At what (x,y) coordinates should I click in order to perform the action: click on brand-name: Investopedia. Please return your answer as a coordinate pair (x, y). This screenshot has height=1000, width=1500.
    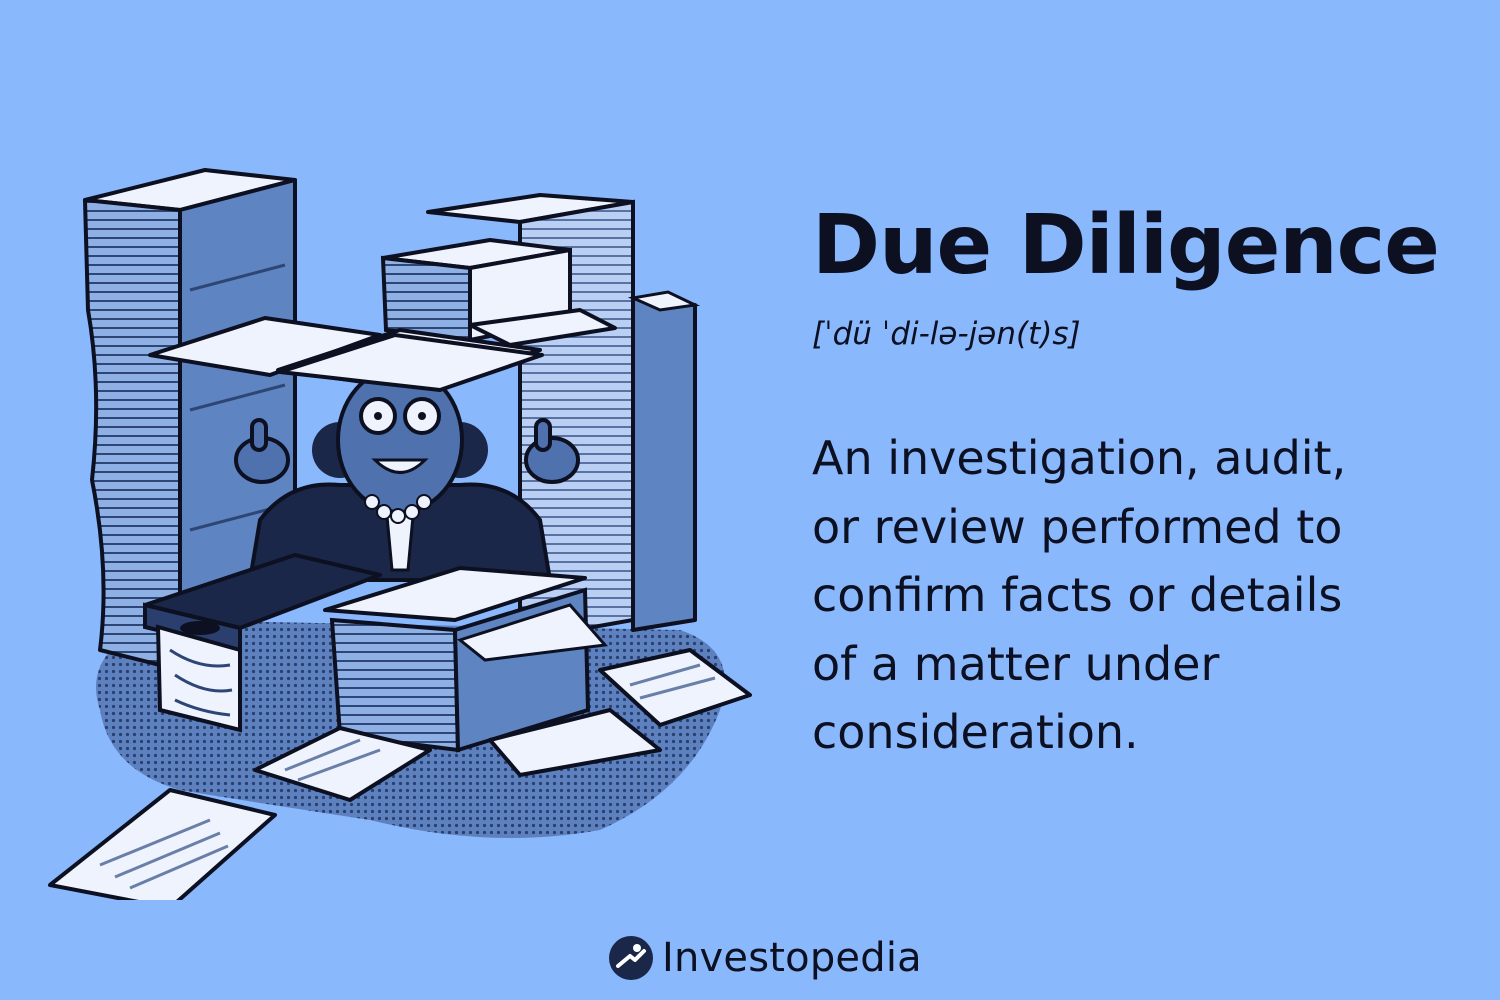
    Looking at the image, I should click on (792, 958).